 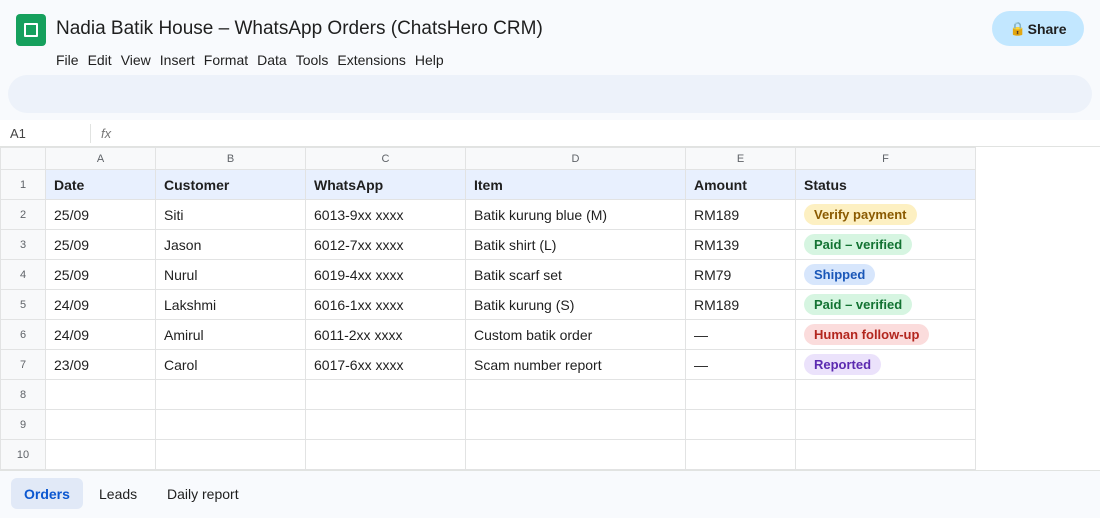 What do you see at coordinates (23, 424) in the screenshot?
I see `row-number: 9` at bounding box center [23, 424].